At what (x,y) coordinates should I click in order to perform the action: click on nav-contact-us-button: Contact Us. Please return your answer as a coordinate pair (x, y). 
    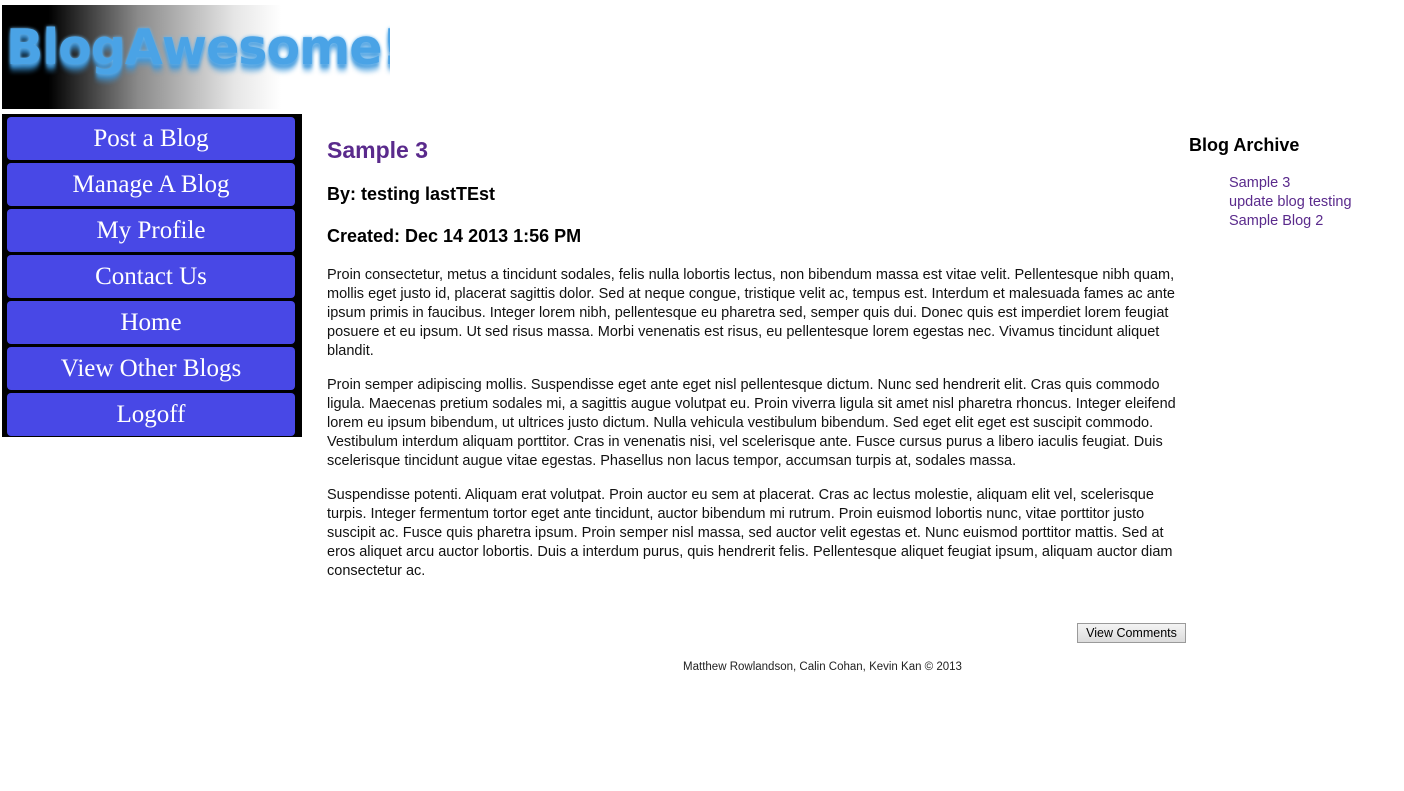
    Looking at the image, I should click on (151, 276).